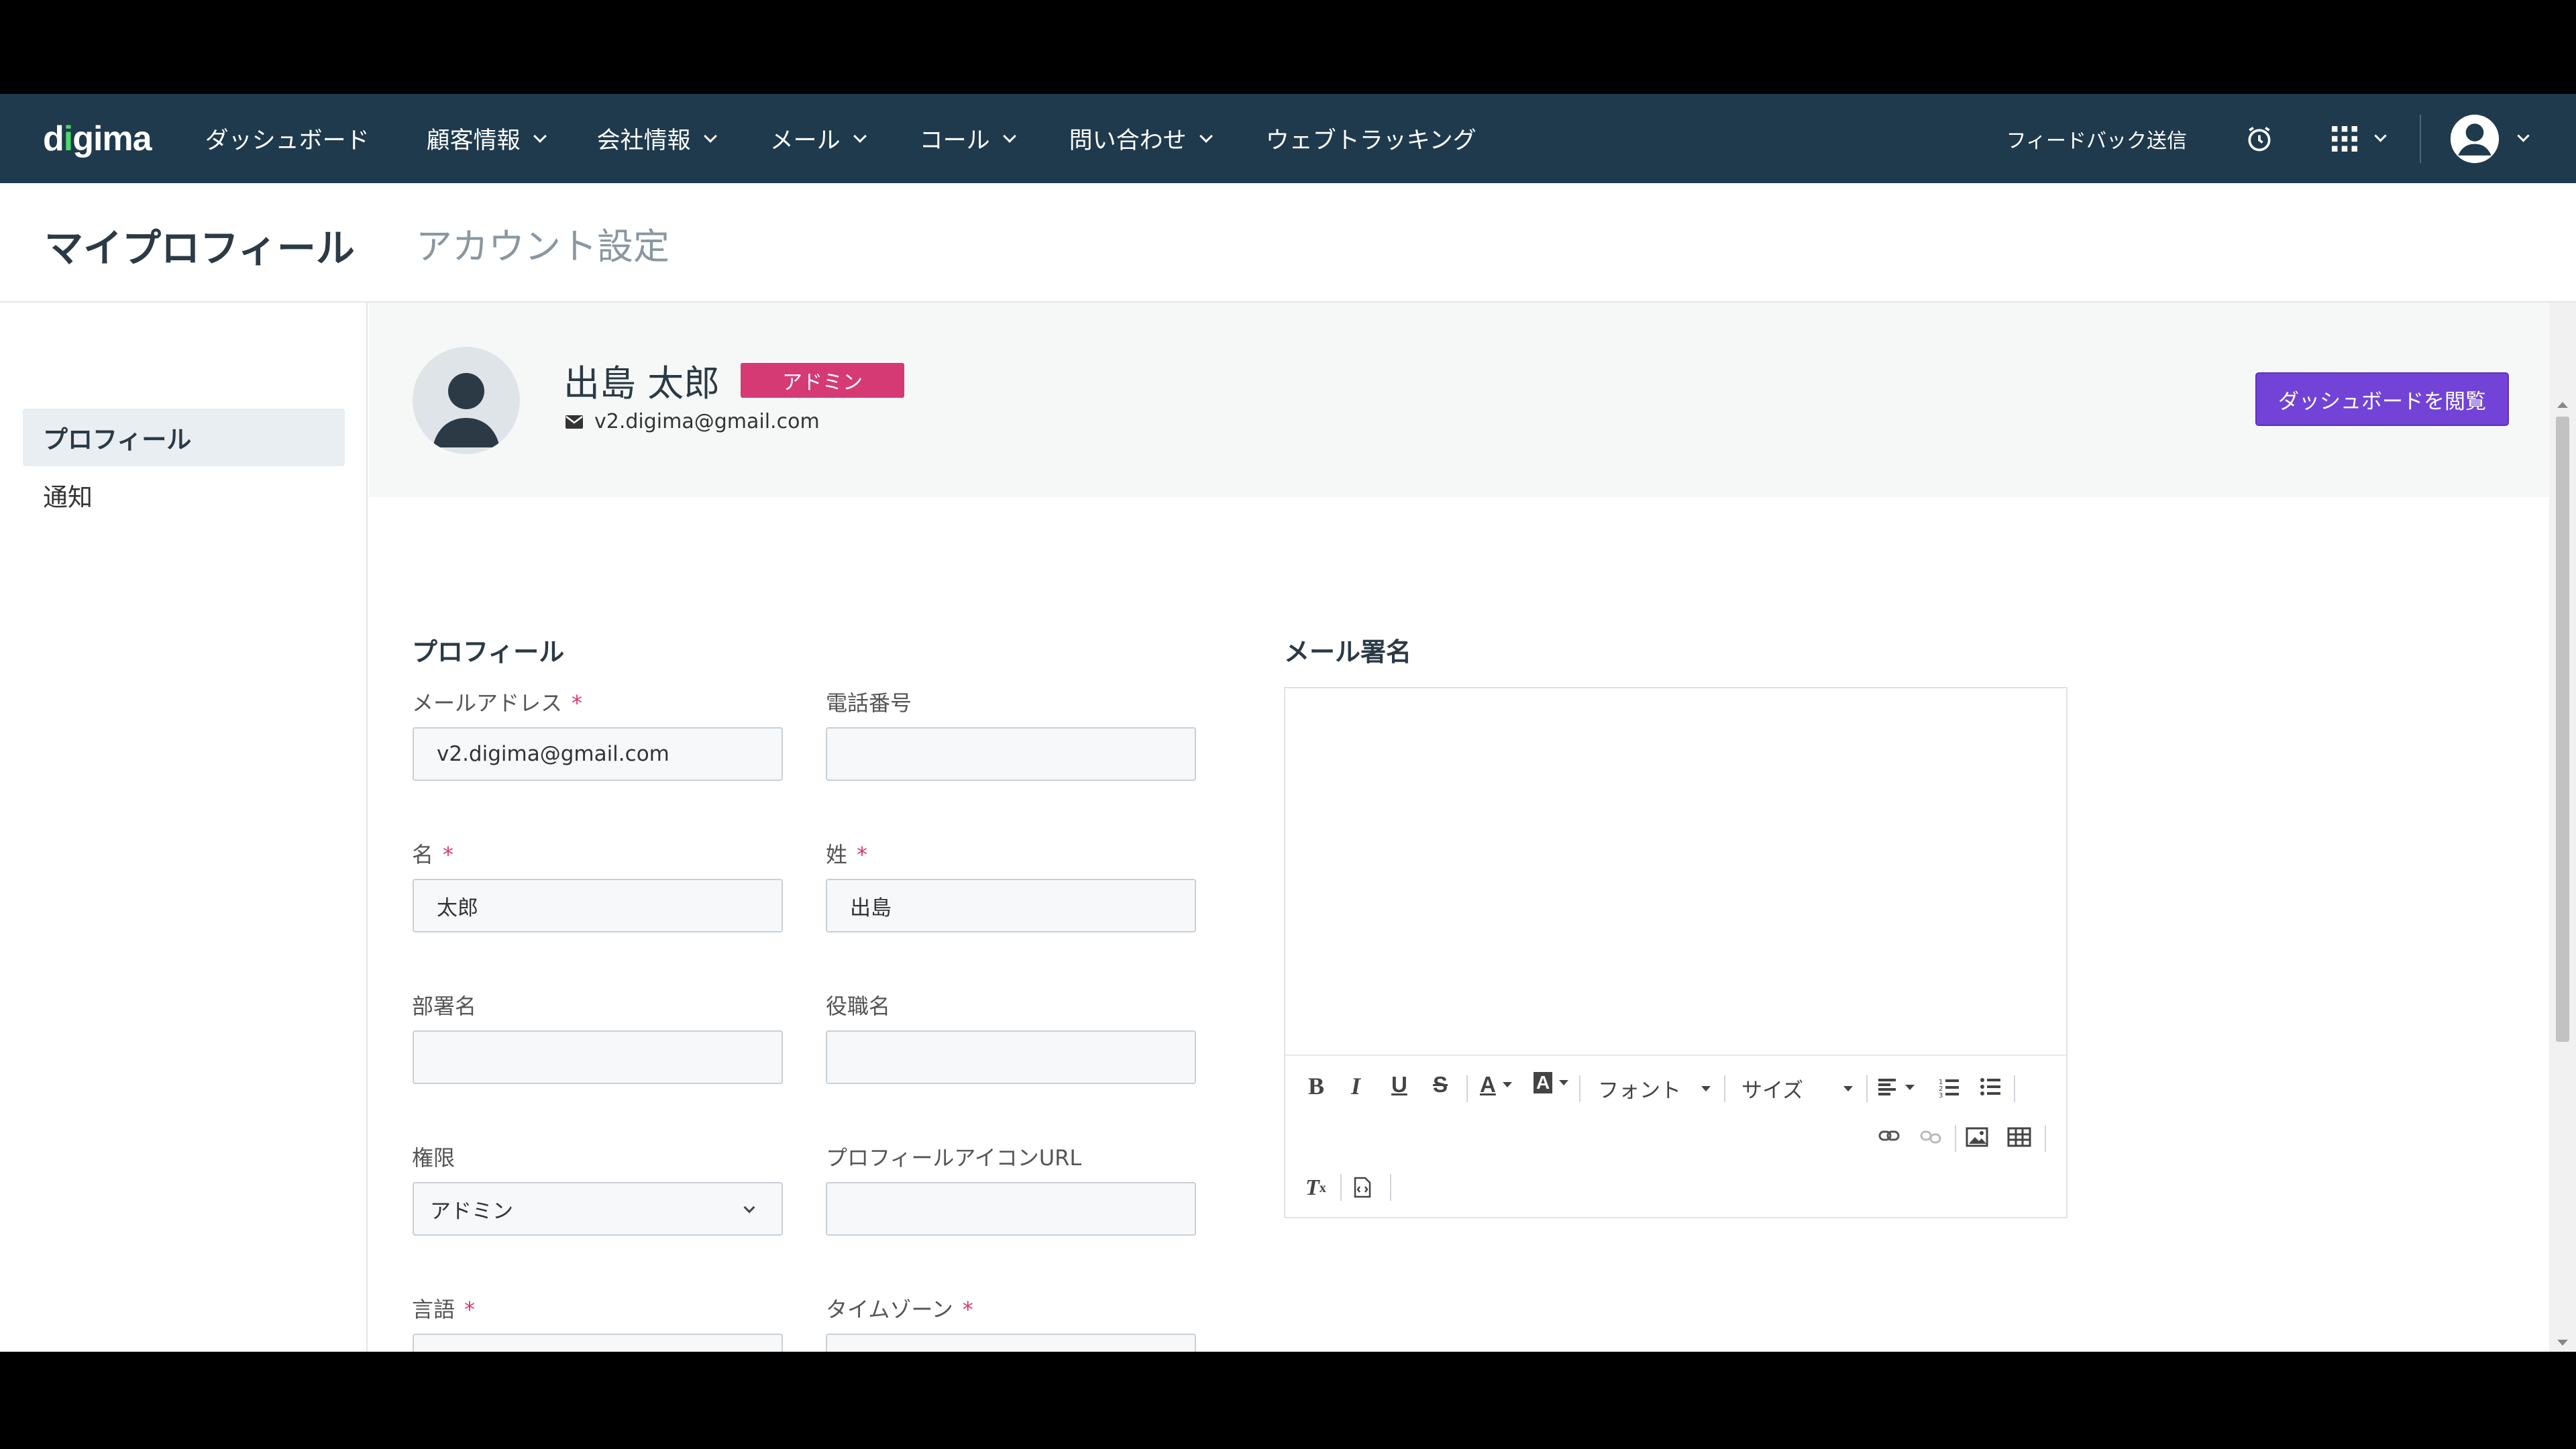 Image resolution: width=2576 pixels, height=1449 pixels. Describe the element at coordinates (1949, 1087) in the screenshot. I see `ordered-list-icon: 123` at that location.